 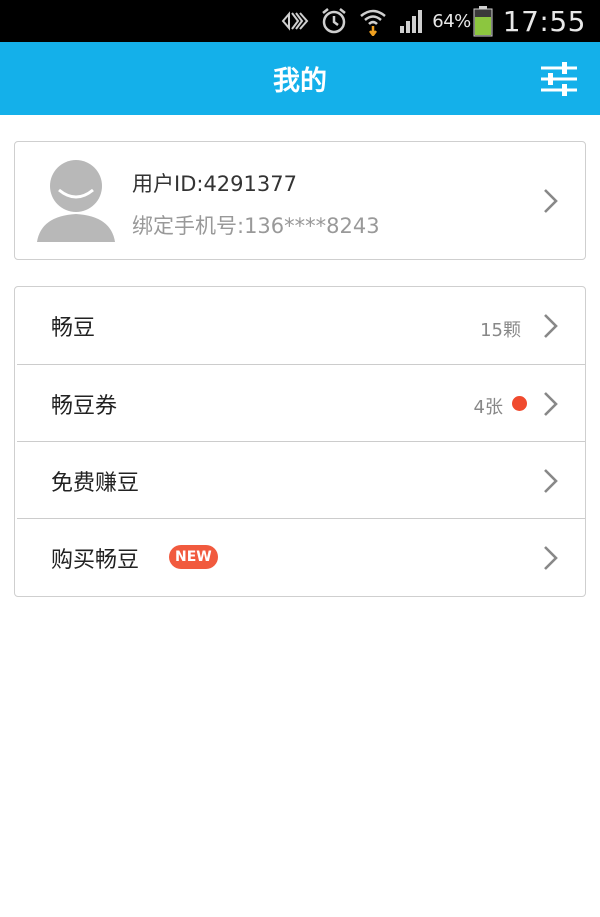 I want to click on page-title: 我的, so click(x=300, y=81).